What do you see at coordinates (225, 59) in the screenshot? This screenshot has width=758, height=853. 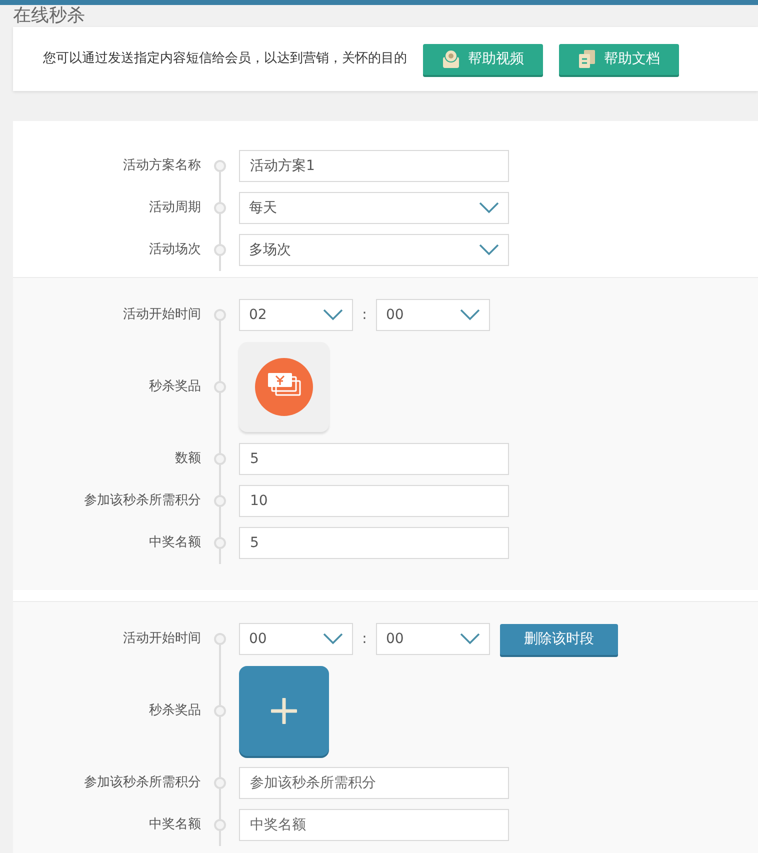 I see `notice-text: 您可以通过发送指定内容短信给会员，以达到营销，关怀的目的` at bounding box center [225, 59].